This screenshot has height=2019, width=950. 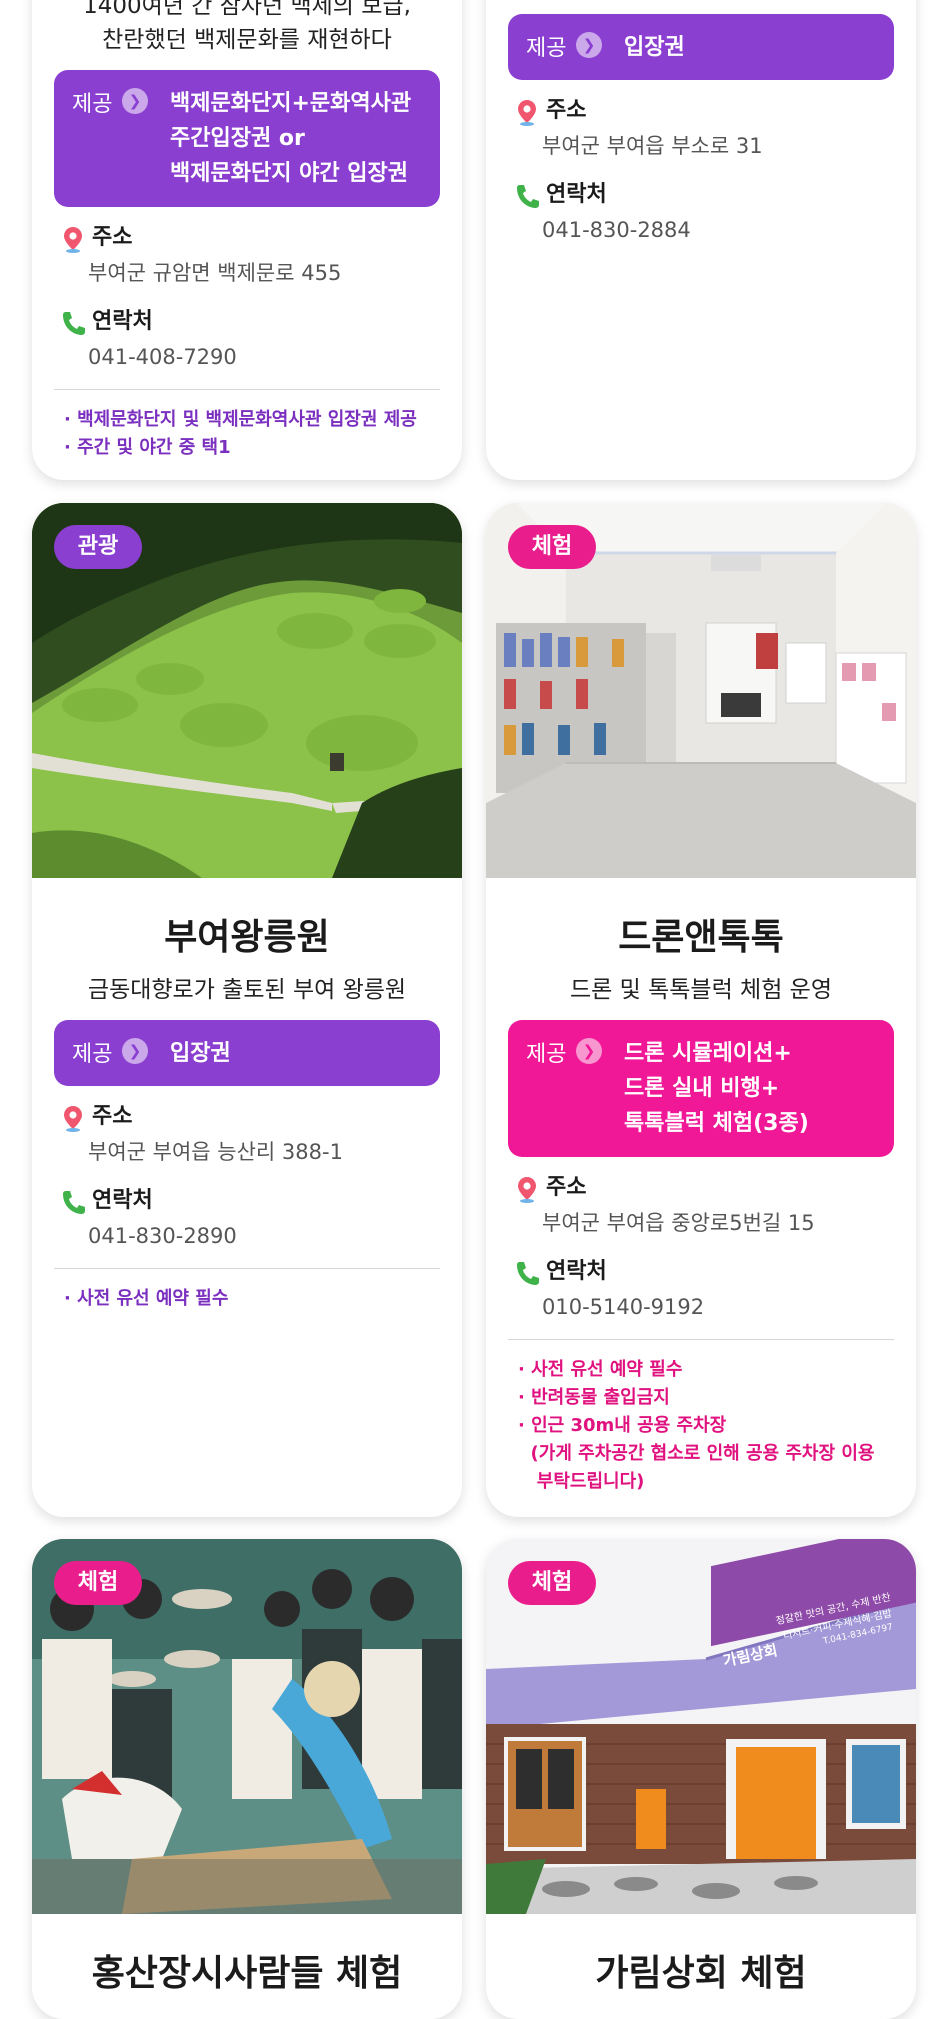 What do you see at coordinates (581, 1481) in the screenshot?
I see `note-item: 부탁드립니다)` at bounding box center [581, 1481].